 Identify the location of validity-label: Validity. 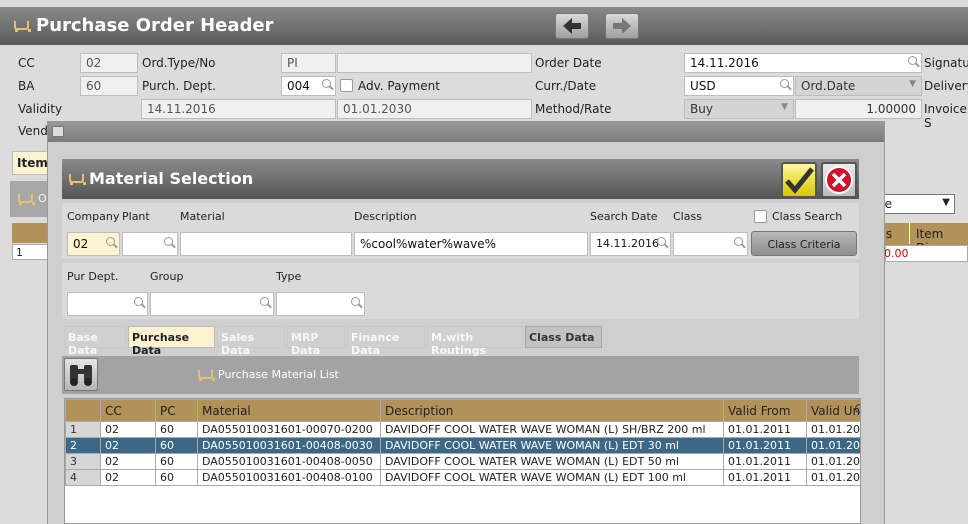
(40, 109).